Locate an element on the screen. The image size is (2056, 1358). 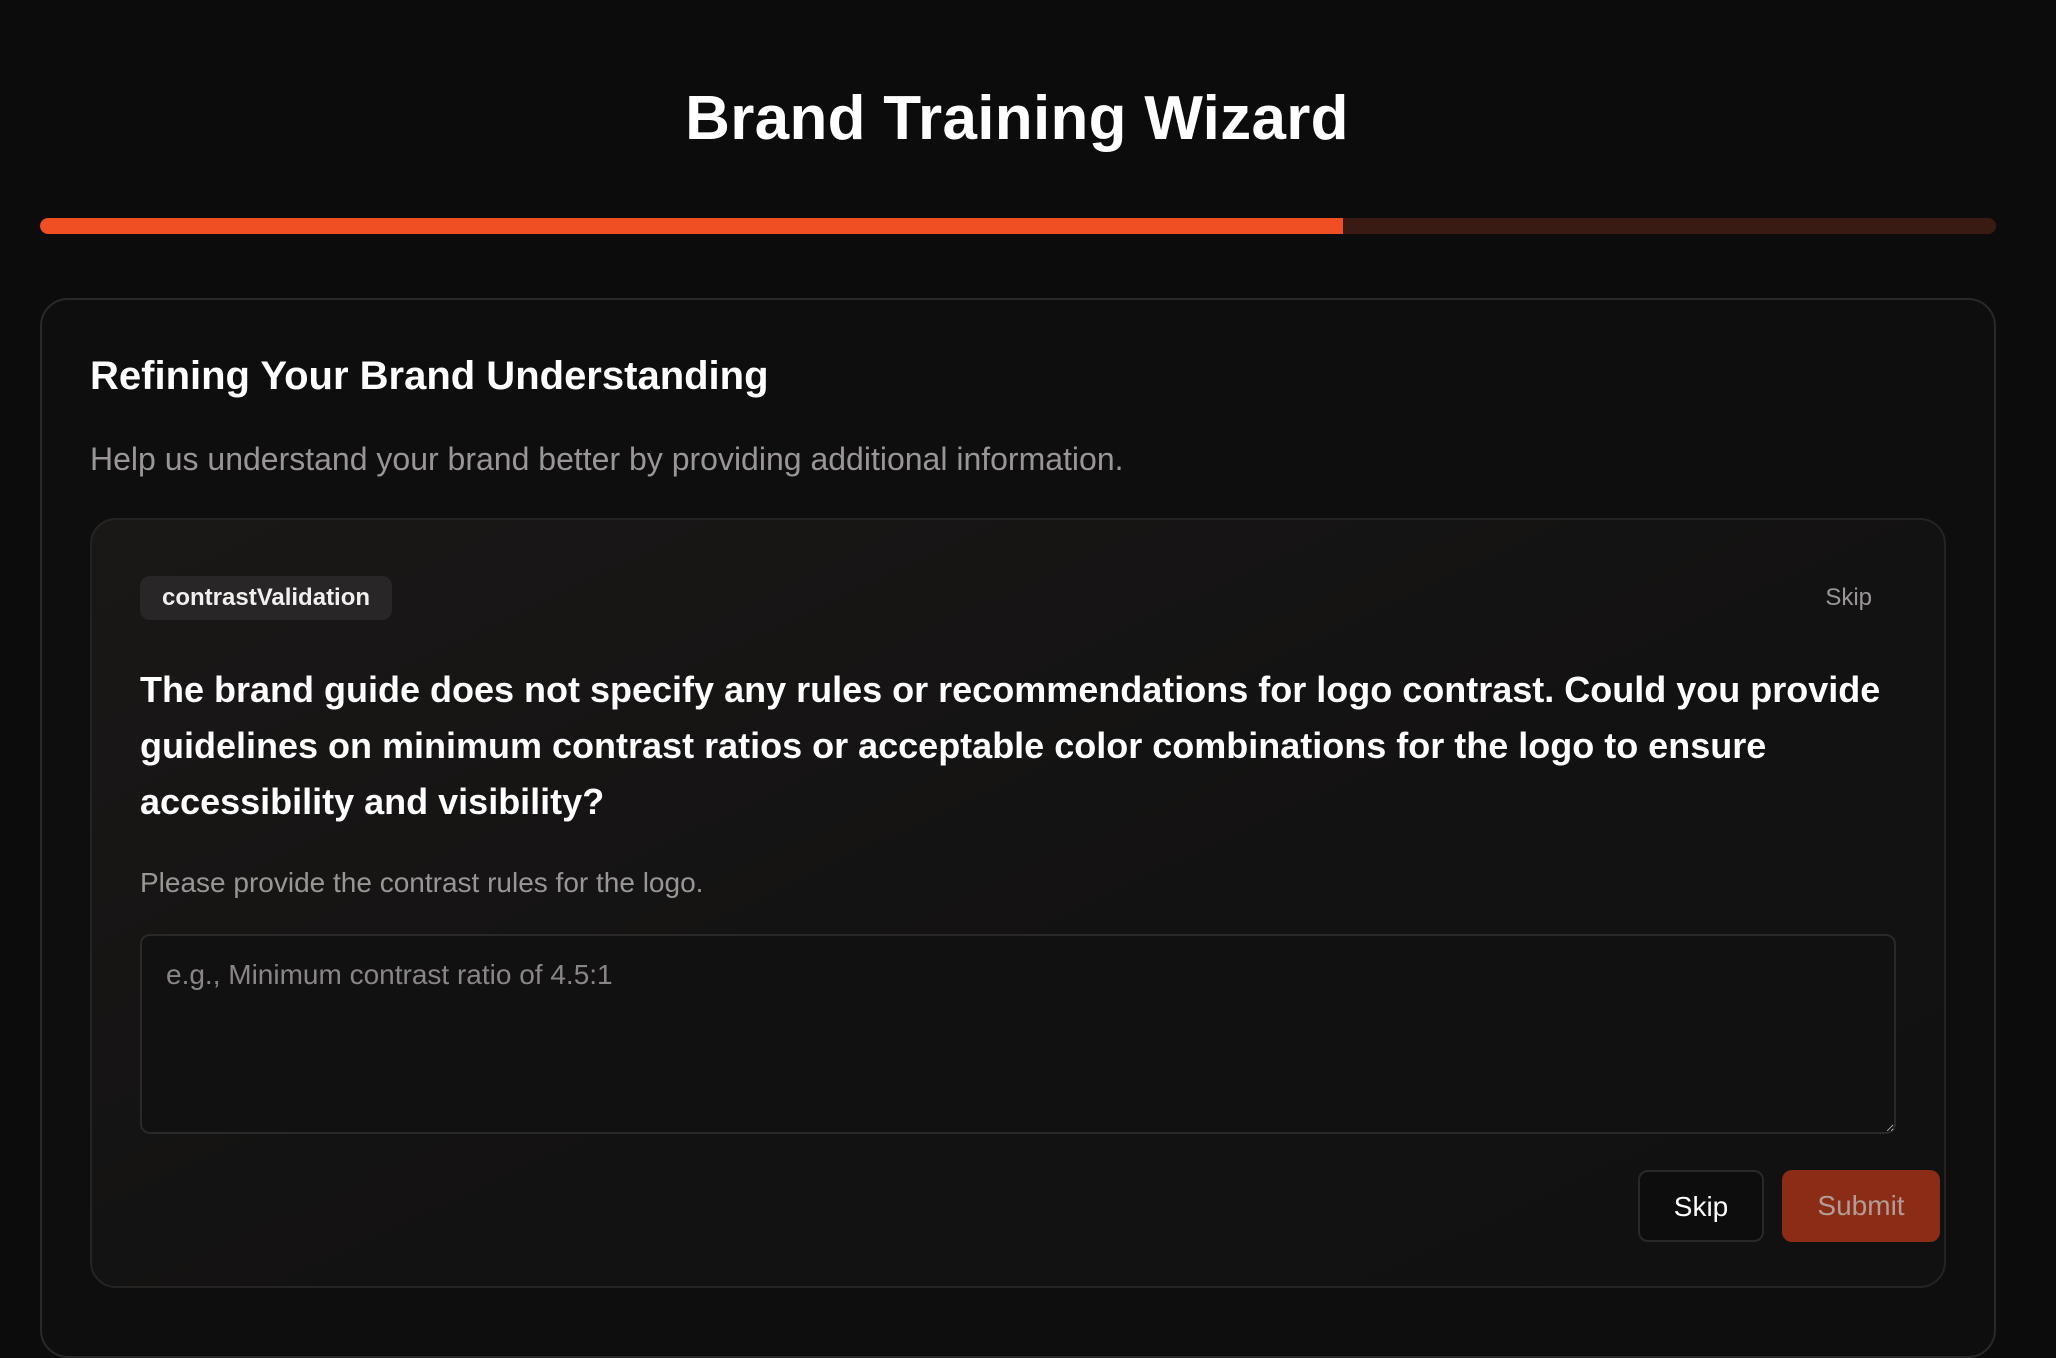
progress-bar is located at coordinates (1018, 226).